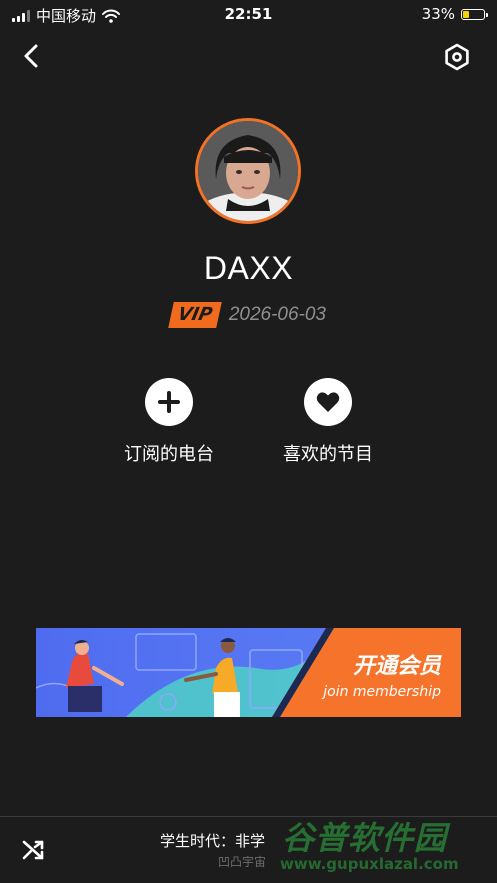 The height and width of the screenshot is (883, 497). What do you see at coordinates (169, 454) in the screenshot?
I see `subscribed-stations-label: 订阅的电台` at bounding box center [169, 454].